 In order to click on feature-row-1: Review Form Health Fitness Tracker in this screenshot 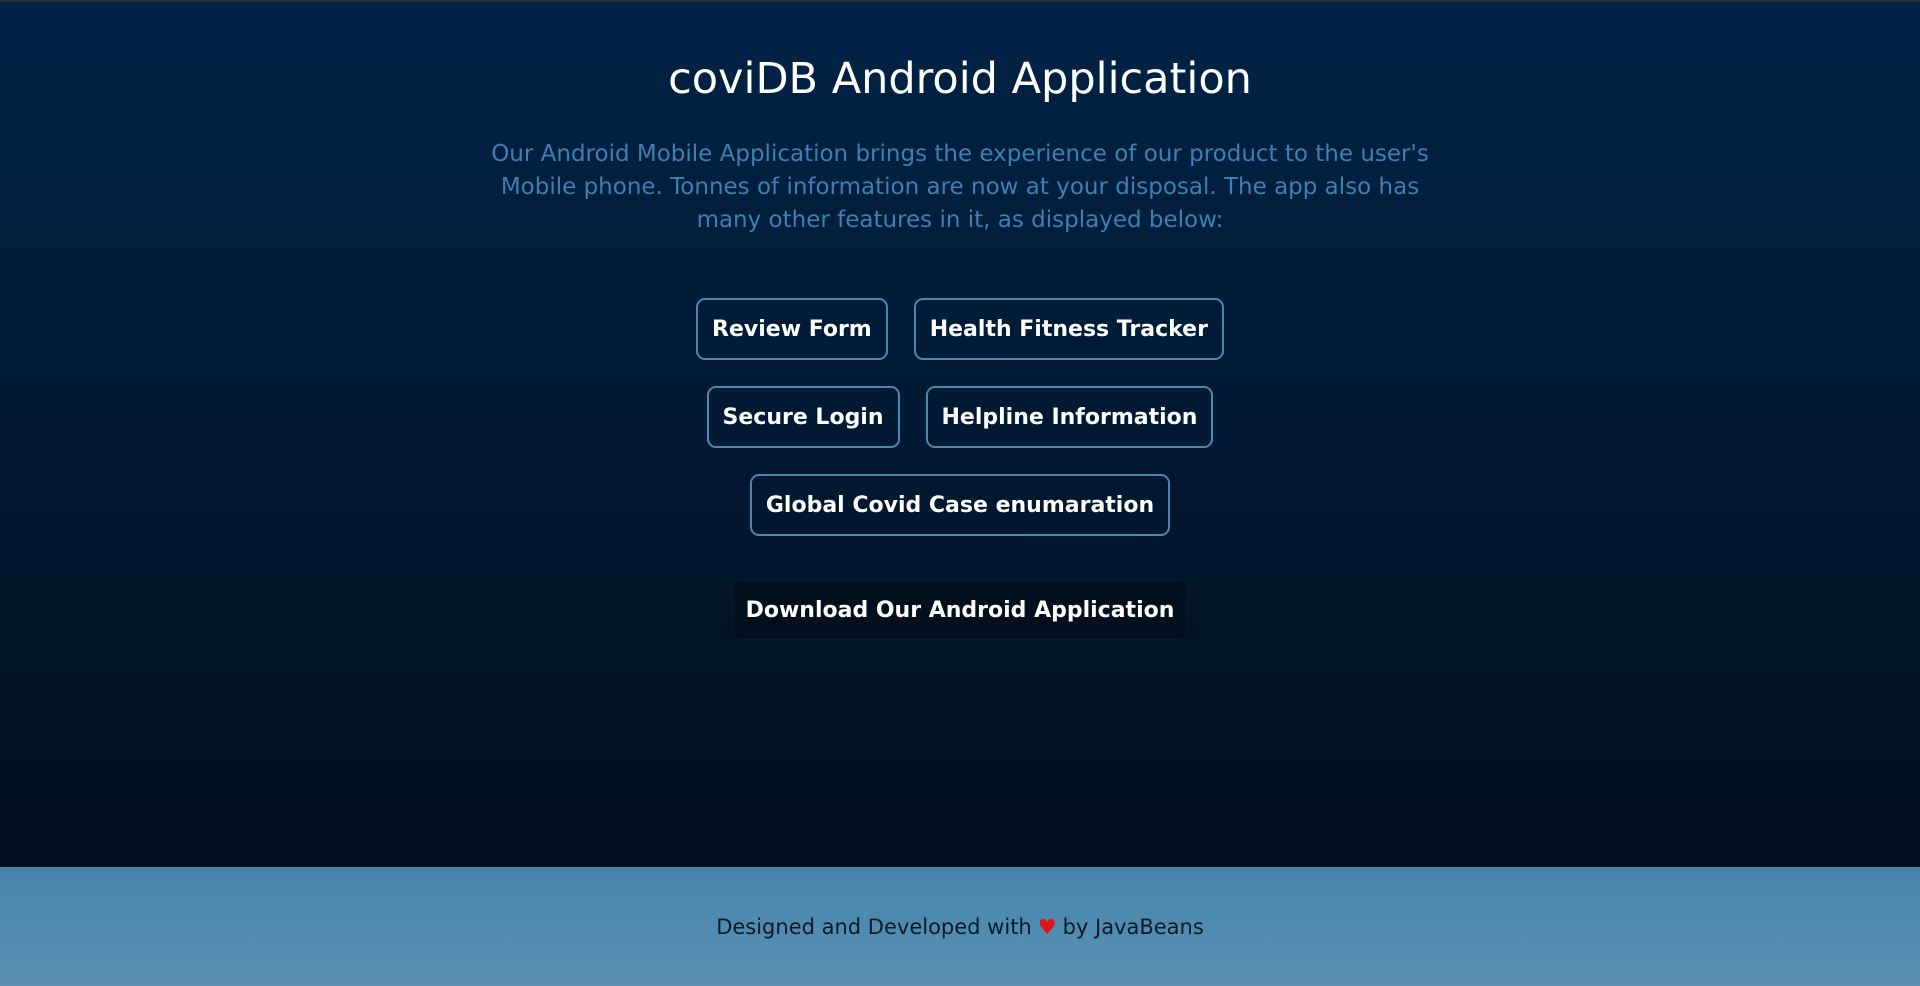, I will do `click(960, 329)`.